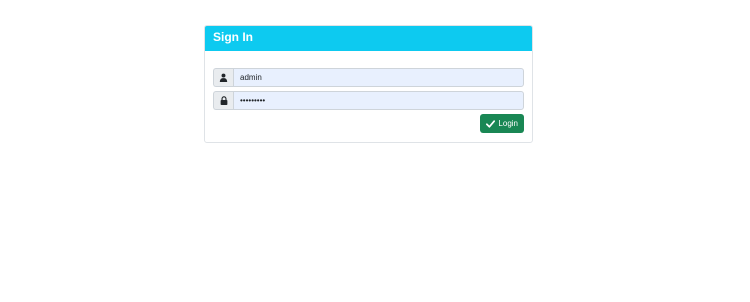 This screenshot has height=302, width=750. I want to click on username-group, so click(368, 77).